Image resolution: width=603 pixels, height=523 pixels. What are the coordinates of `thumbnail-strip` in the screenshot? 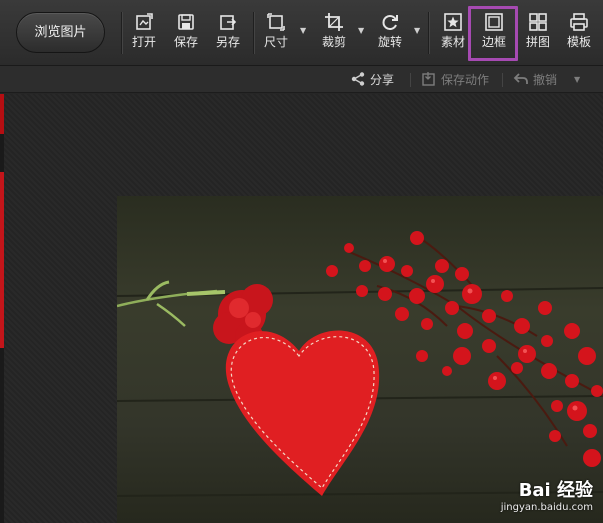 It's located at (2, 308).